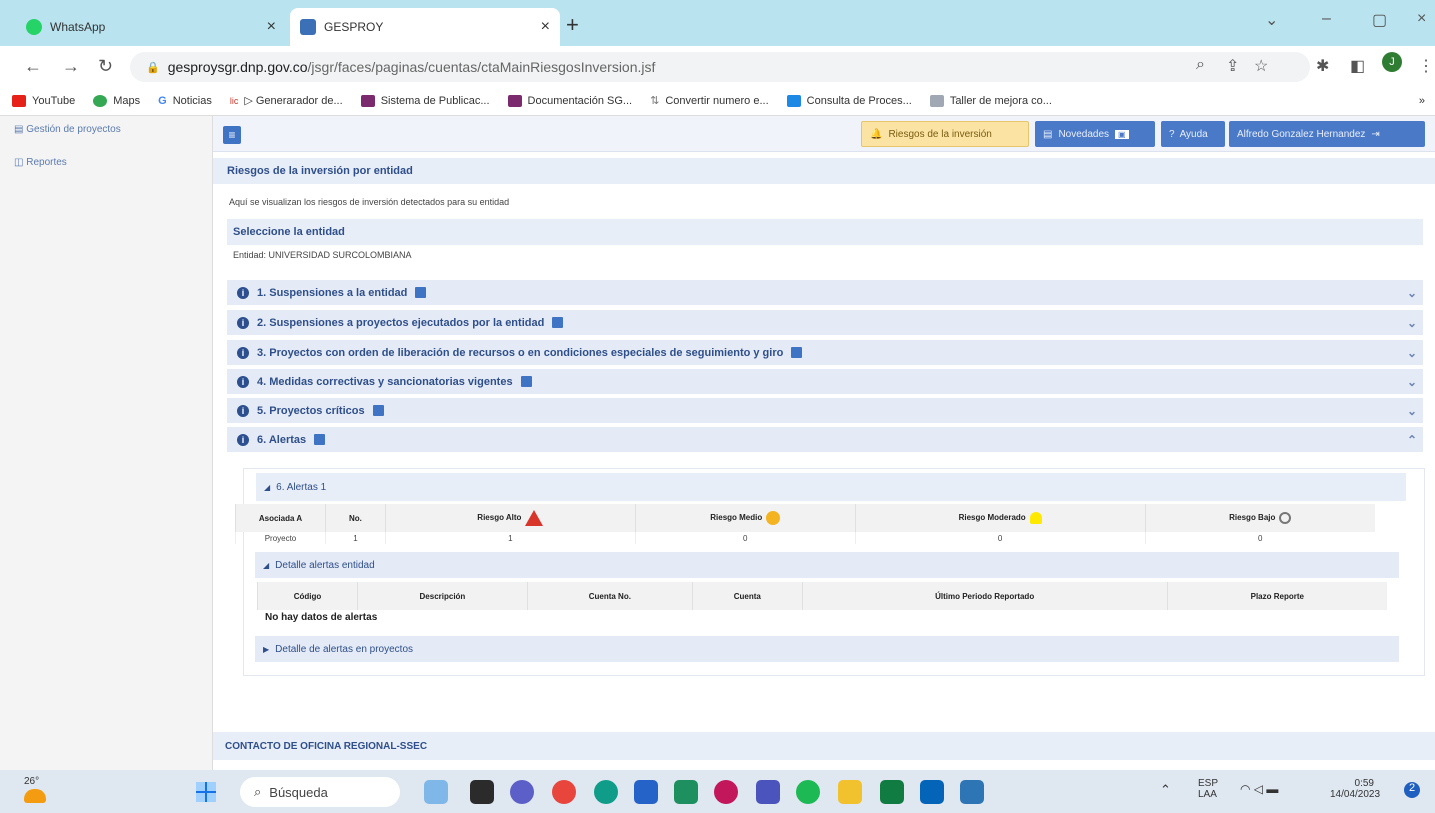  I want to click on reload-icon: ↻, so click(105, 66).